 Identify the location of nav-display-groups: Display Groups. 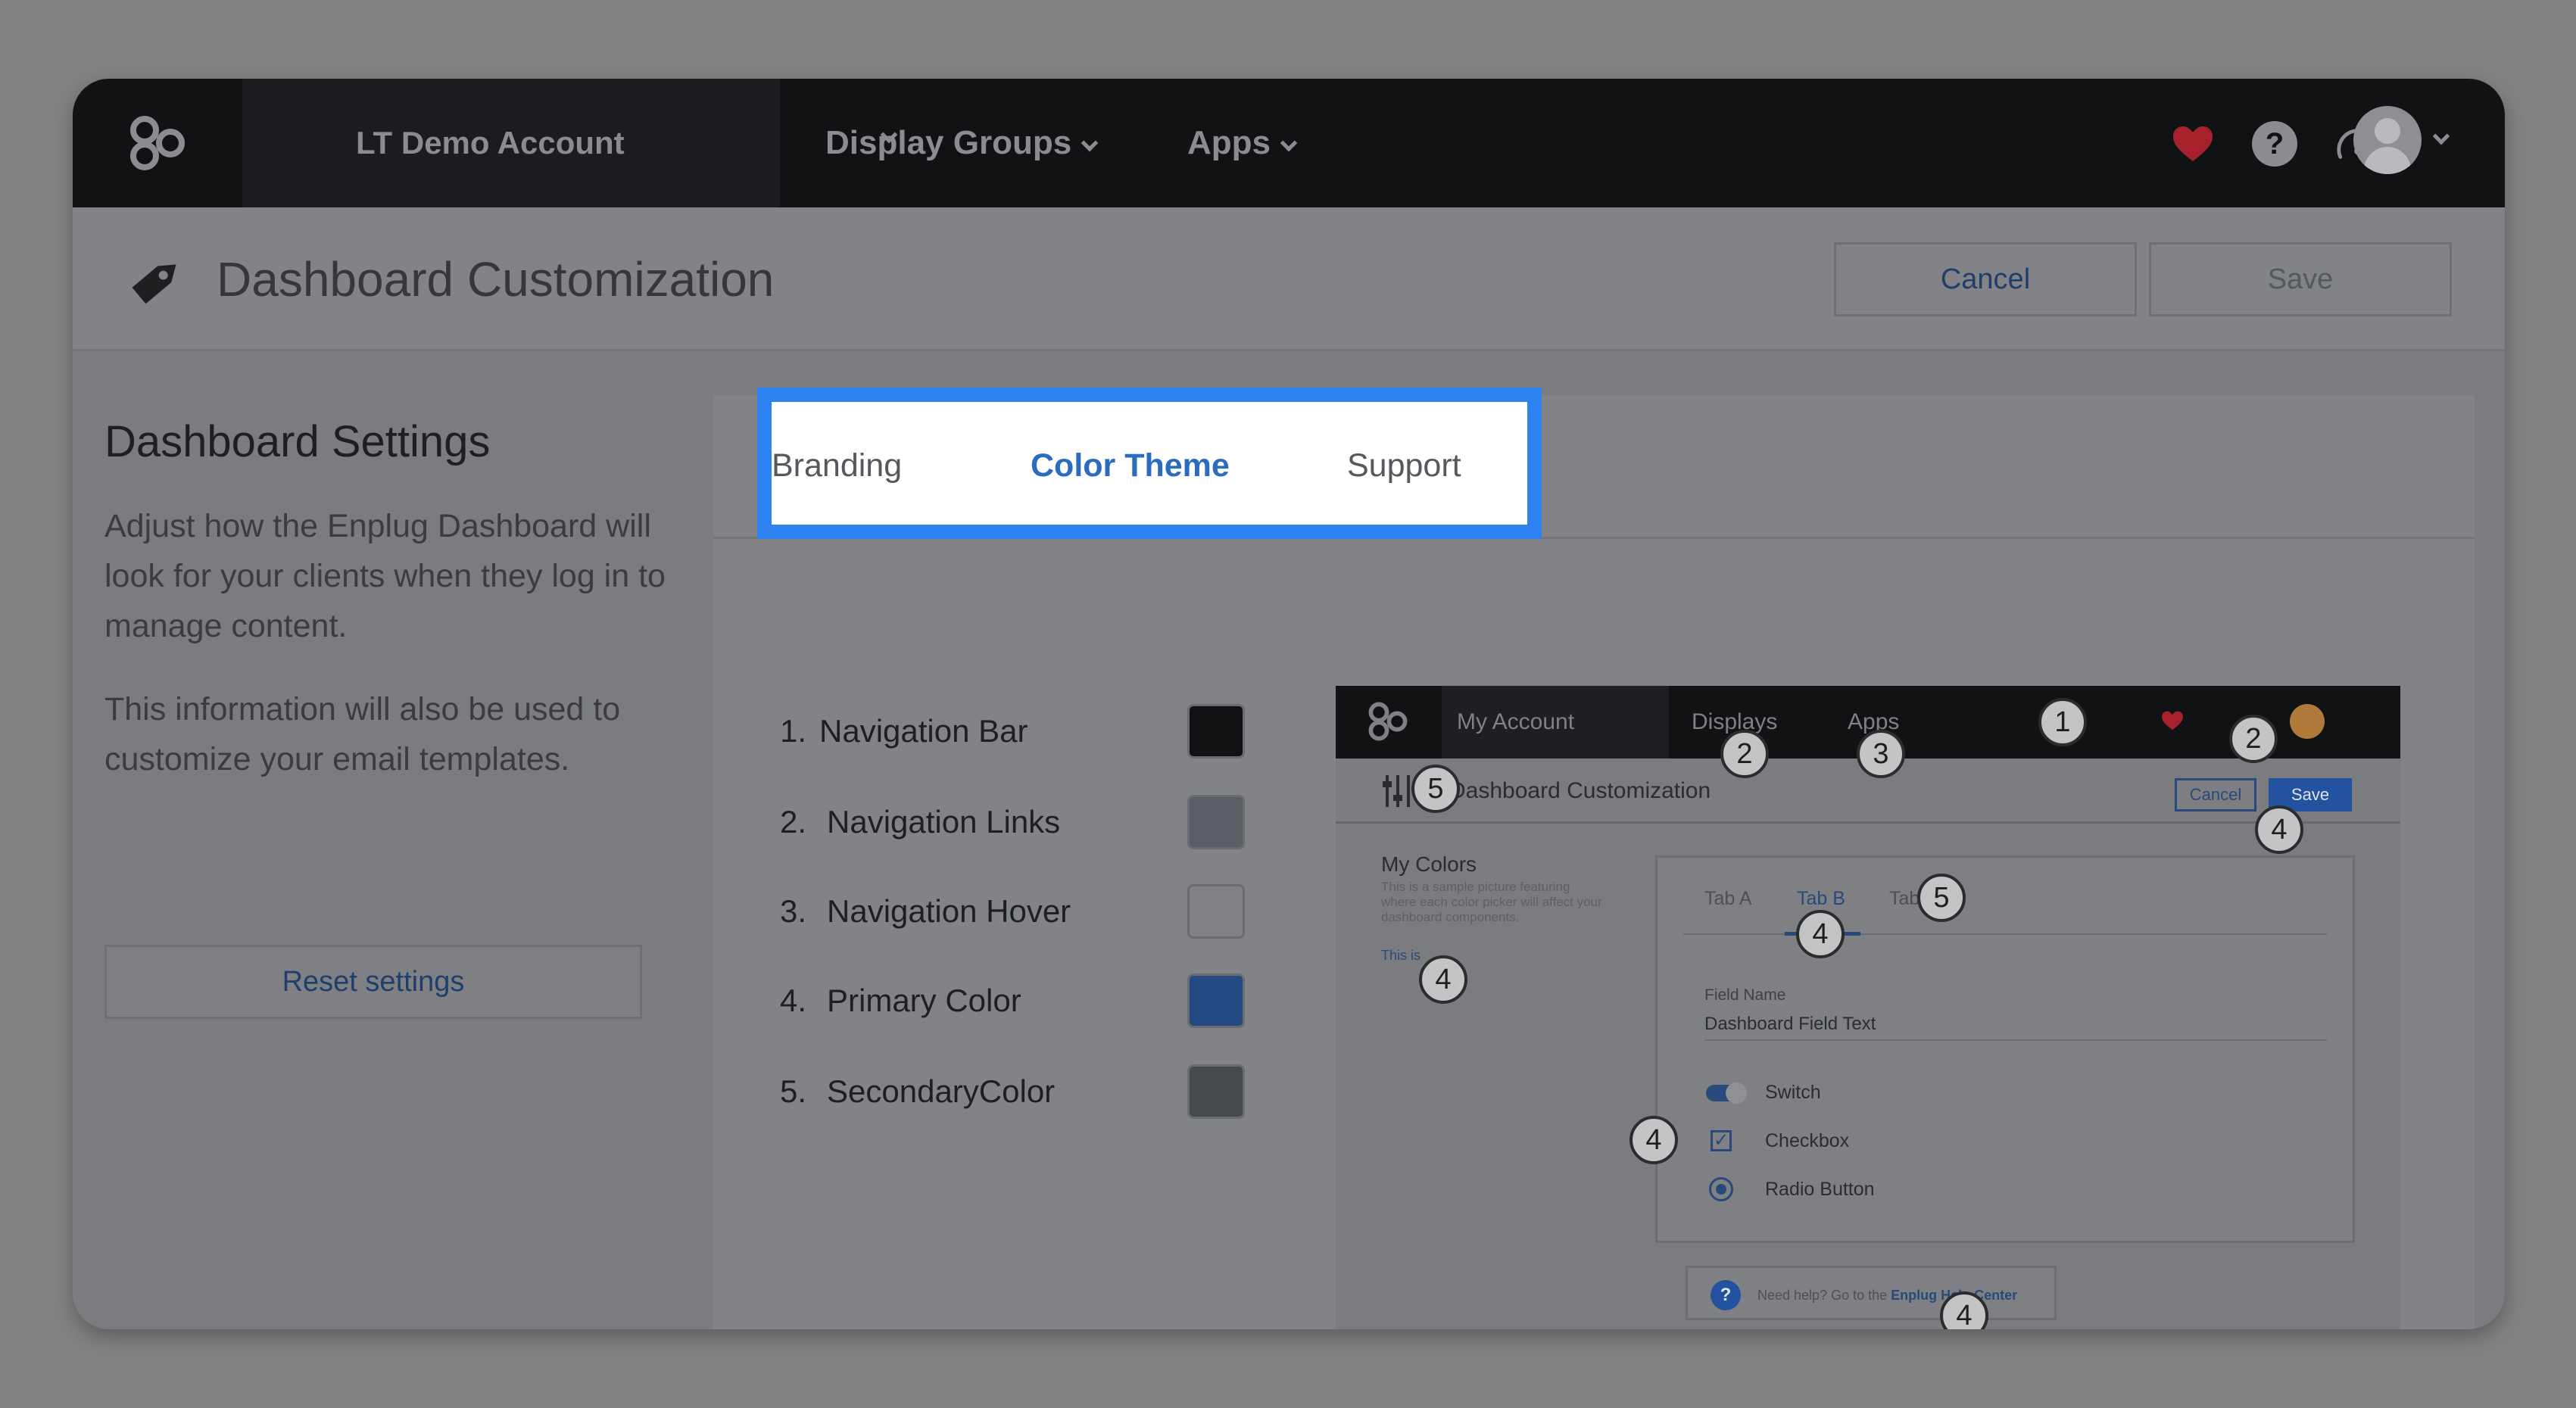
(962, 143).